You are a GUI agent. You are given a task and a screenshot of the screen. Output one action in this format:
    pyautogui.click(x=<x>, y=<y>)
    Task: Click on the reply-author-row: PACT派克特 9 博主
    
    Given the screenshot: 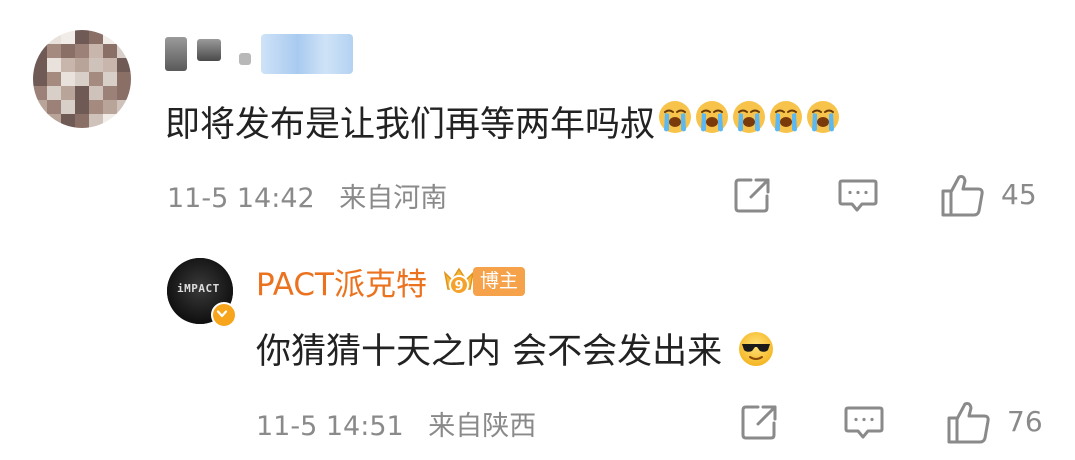 What is the action you would take?
    pyautogui.click(x=390, y=281)
    